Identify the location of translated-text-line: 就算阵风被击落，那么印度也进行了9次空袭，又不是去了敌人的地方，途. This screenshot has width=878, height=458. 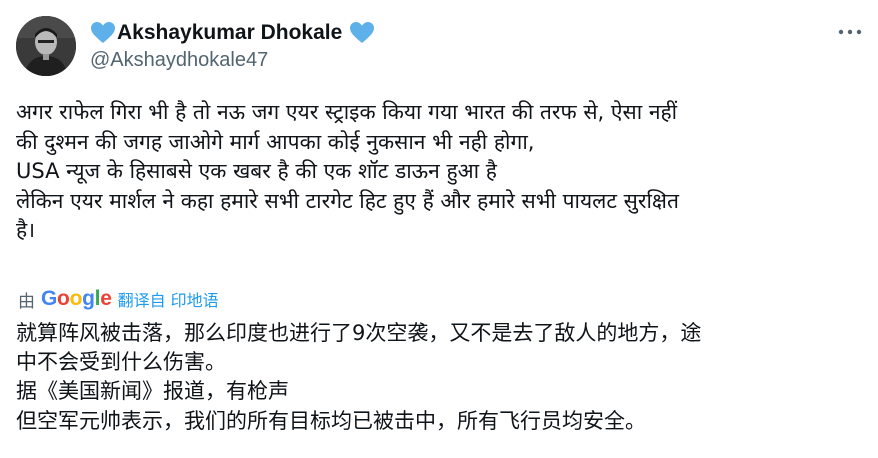
(359, 333).